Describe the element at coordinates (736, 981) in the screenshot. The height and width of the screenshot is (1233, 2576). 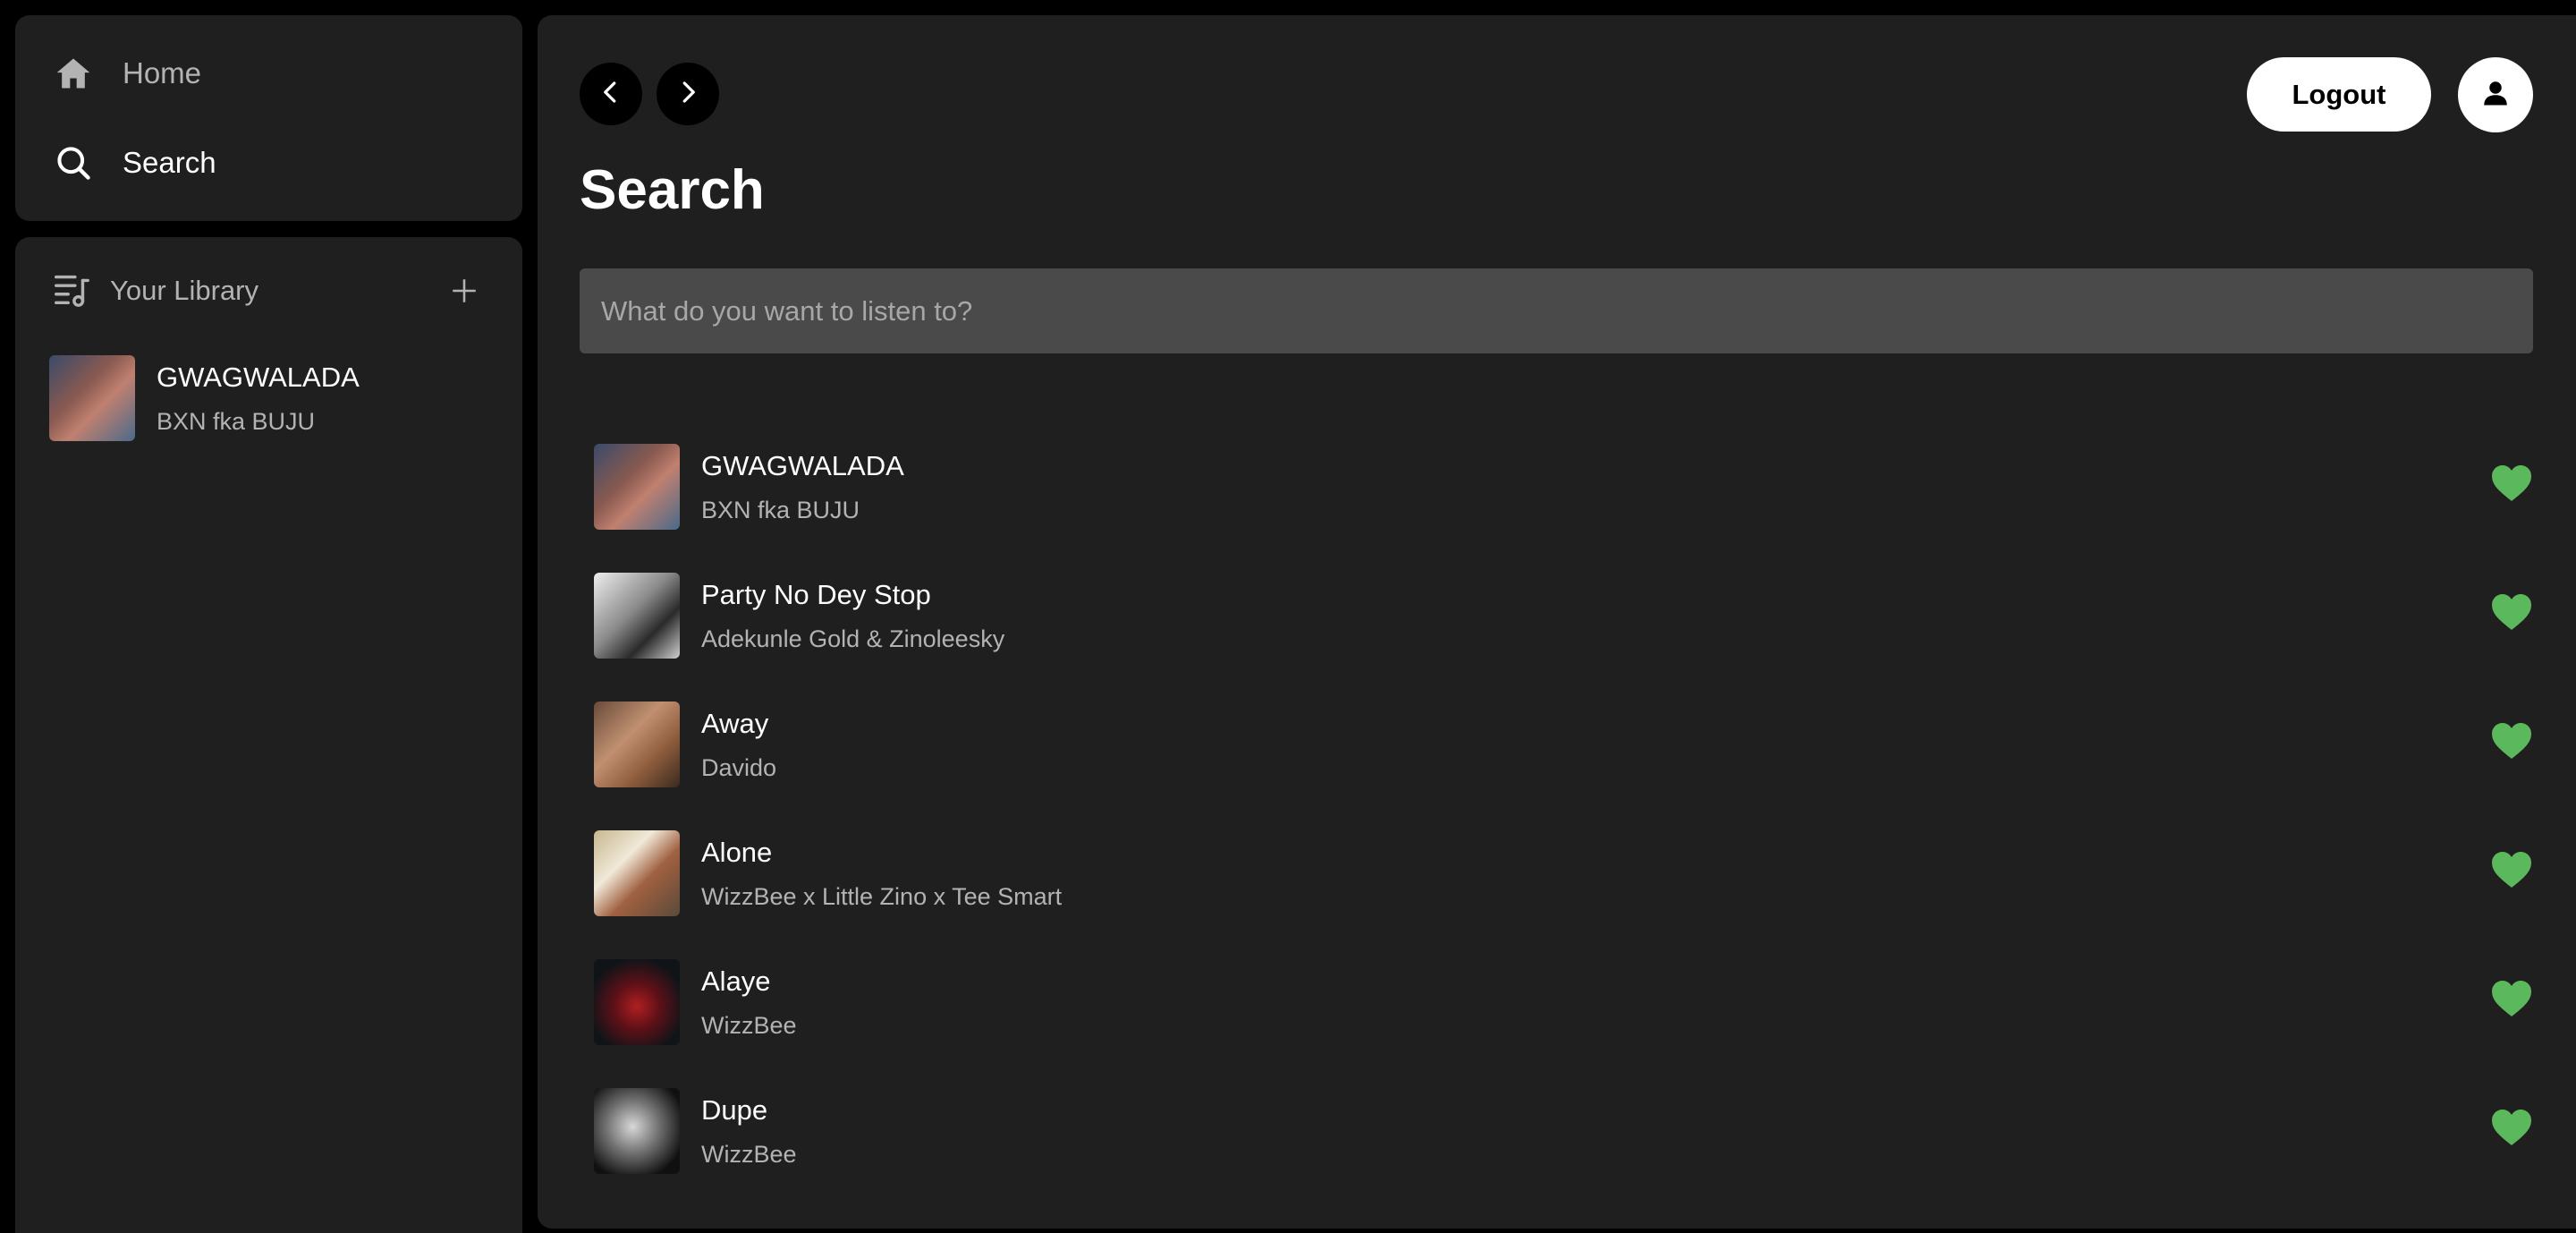
I see `track-title: Alaye` at that location.